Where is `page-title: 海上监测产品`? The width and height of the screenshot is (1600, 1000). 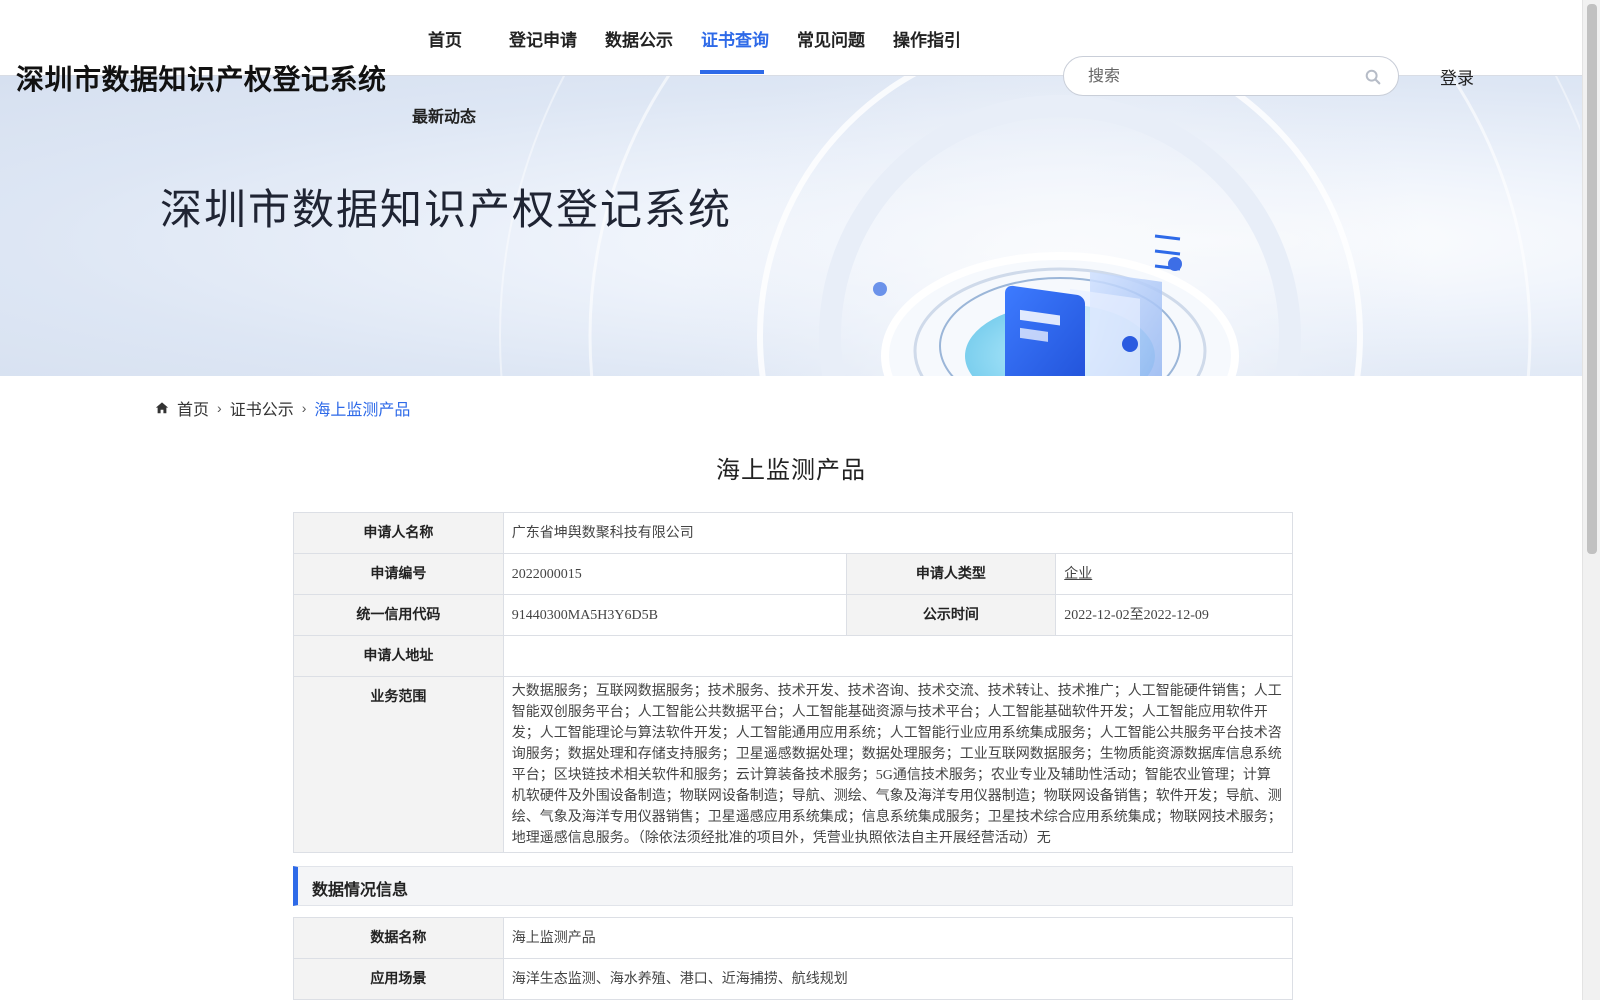 page-title: 海上监测产品 is located at coordinates (791, 471).